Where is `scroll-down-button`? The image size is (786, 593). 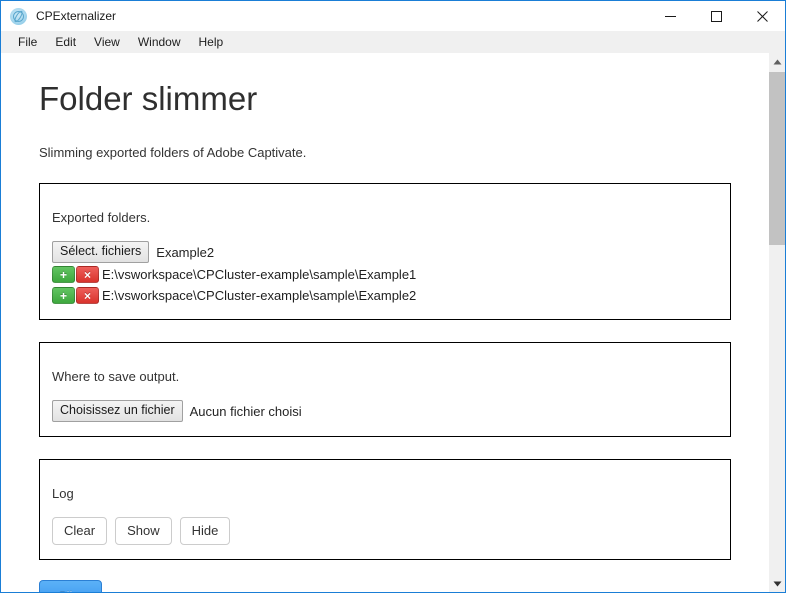
scroll-down-button is located at coordinates (777, 583).